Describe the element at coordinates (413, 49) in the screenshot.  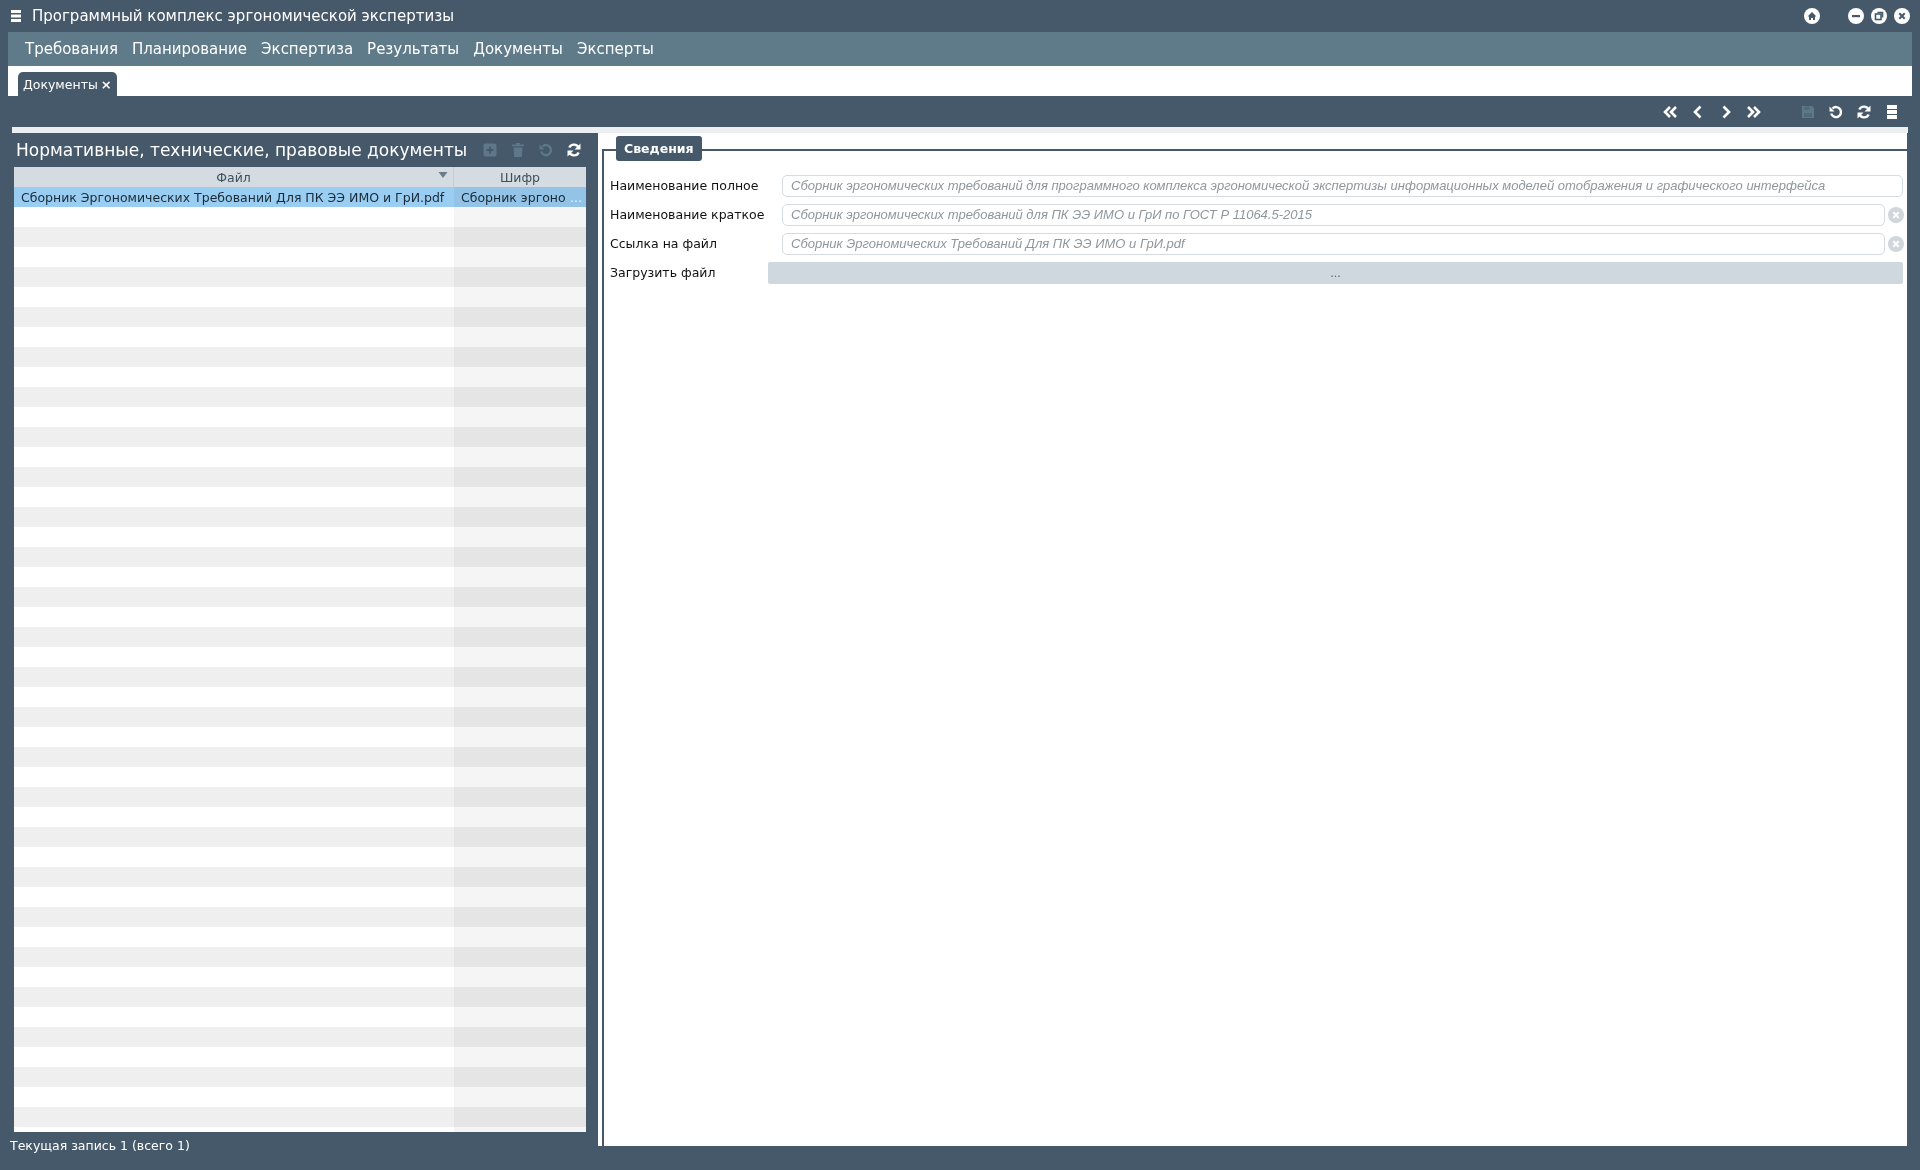
I see `menu-item: Результаты` at that location.